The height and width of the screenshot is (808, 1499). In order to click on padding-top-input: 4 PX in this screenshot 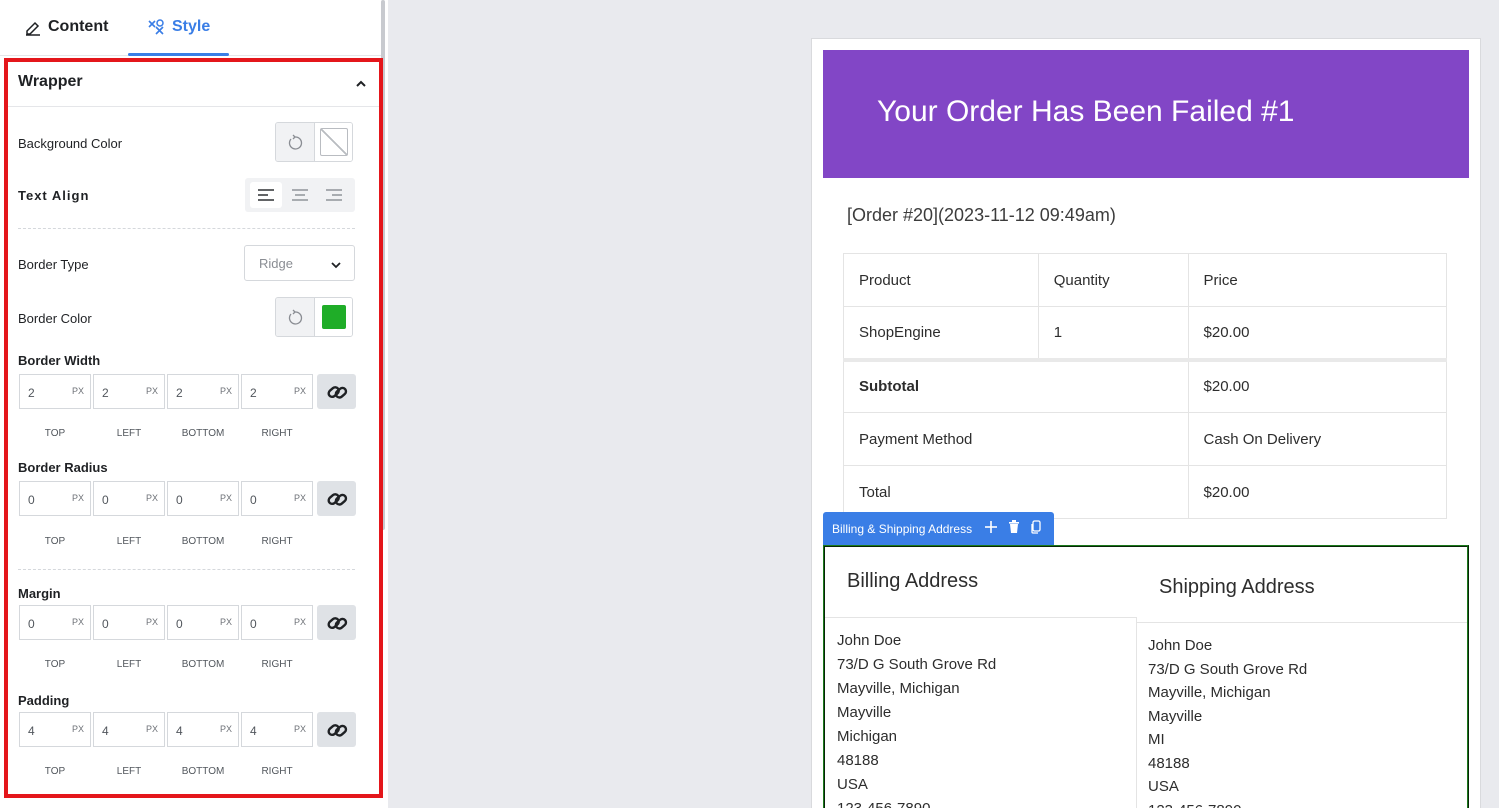, I will do `click(55, 729)`.